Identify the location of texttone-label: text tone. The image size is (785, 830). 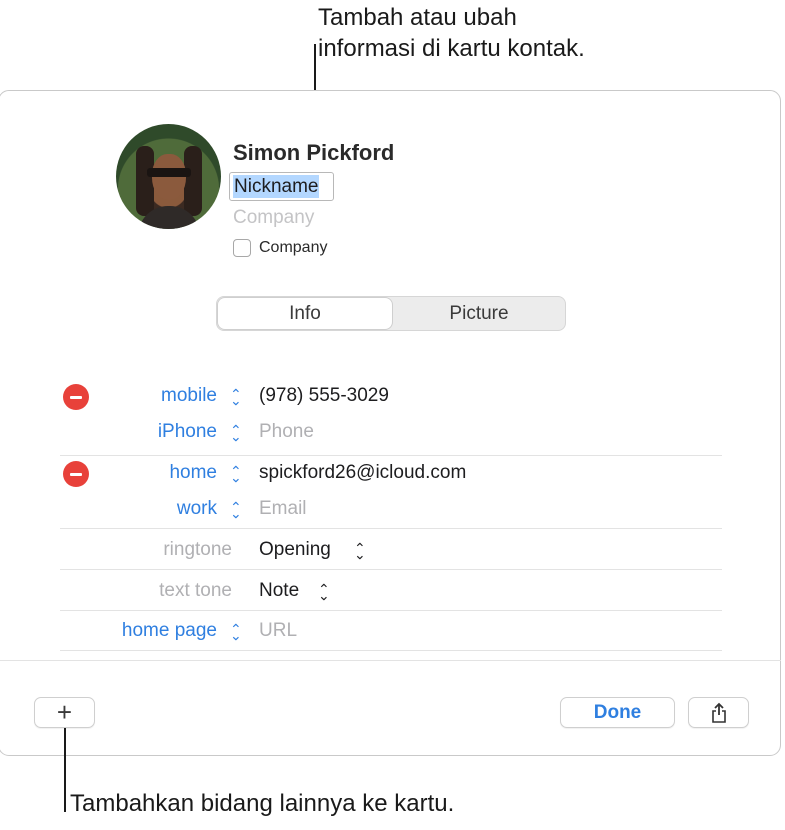
(195, 590).